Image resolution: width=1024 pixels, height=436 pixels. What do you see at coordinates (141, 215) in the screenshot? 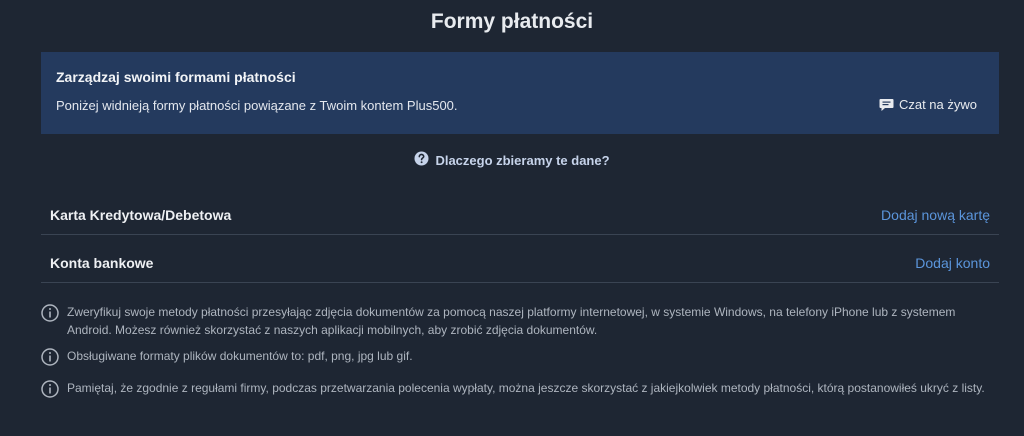
I see `method-label: Karta Kredytowa/Debetowa` at bounding box center [141, 215].